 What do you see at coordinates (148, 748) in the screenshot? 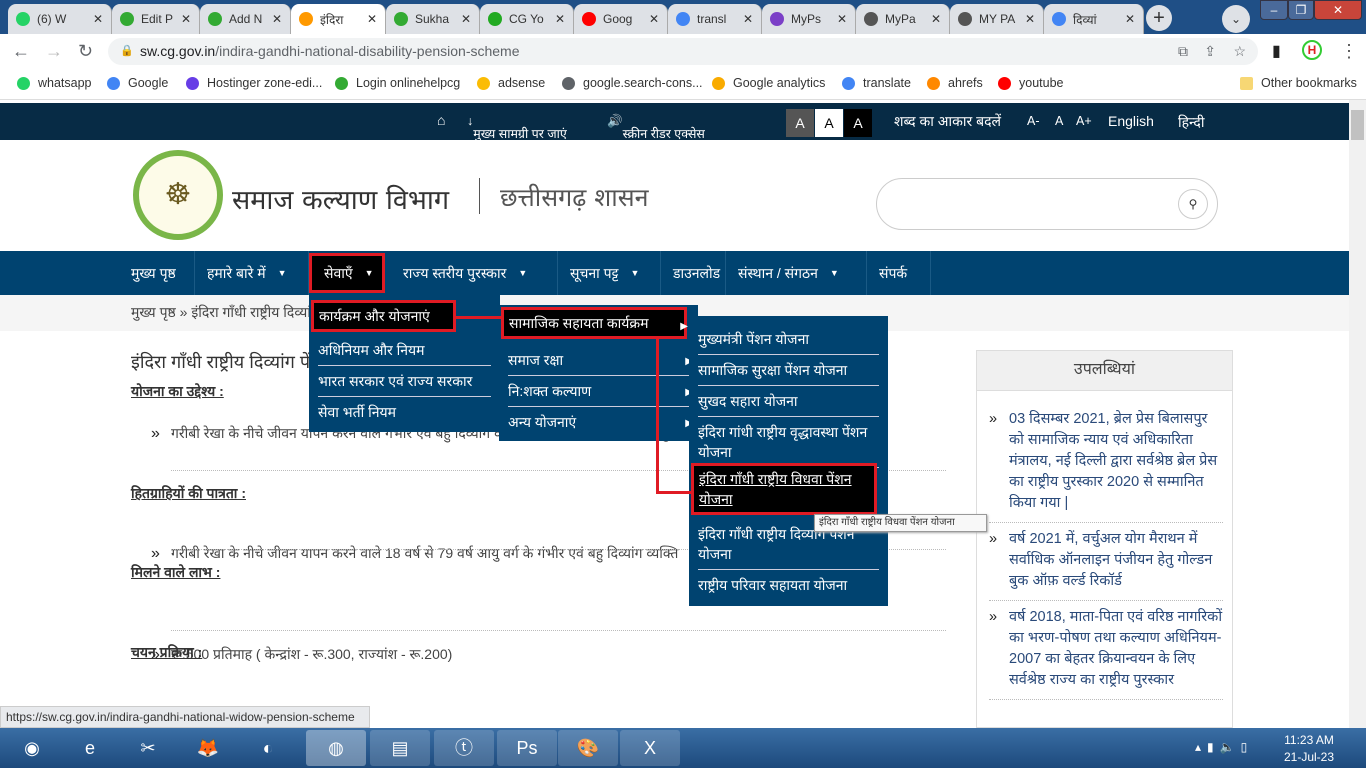
I see `snipping-icon: ✂` at bounding box center [148, 748].